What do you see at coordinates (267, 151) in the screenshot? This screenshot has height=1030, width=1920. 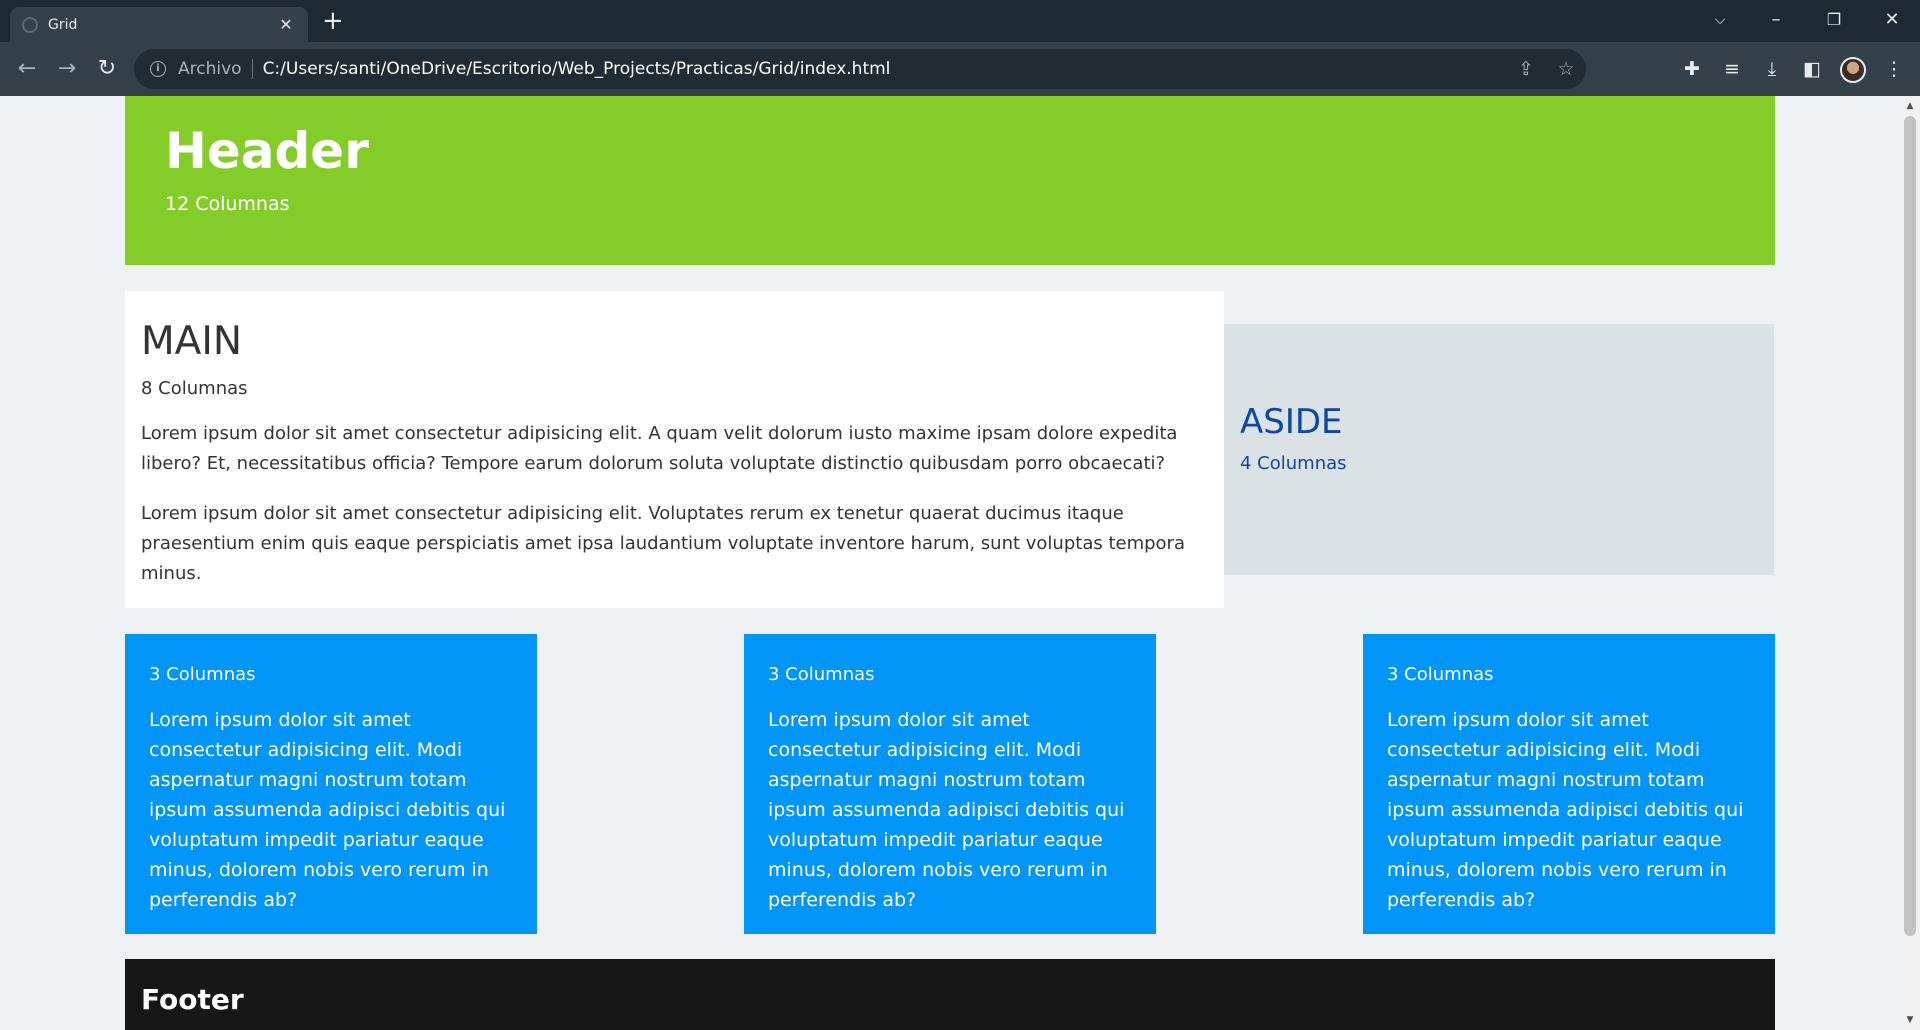 I see `header-title: Header` at bounding box center [267, 151].